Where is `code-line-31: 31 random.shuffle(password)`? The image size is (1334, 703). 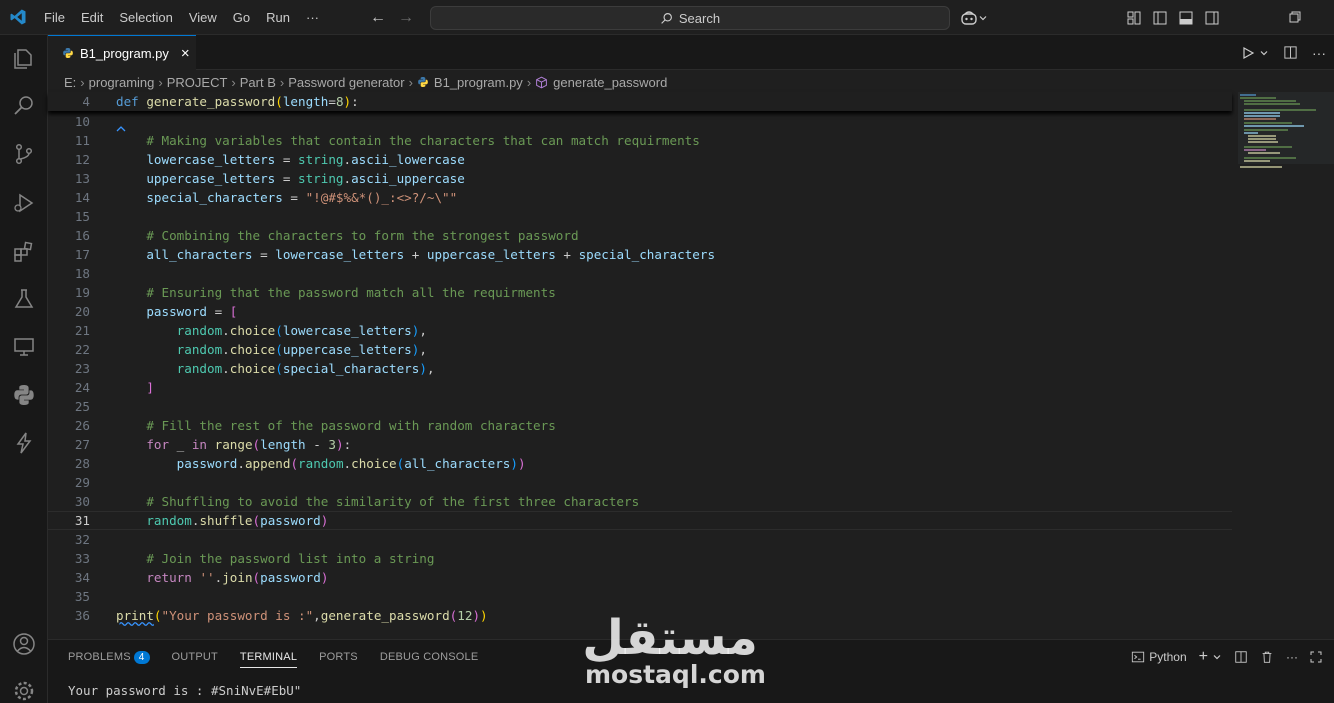
code-line-31: 31 random.shuffle(password) is located at coordinates (640, 520).